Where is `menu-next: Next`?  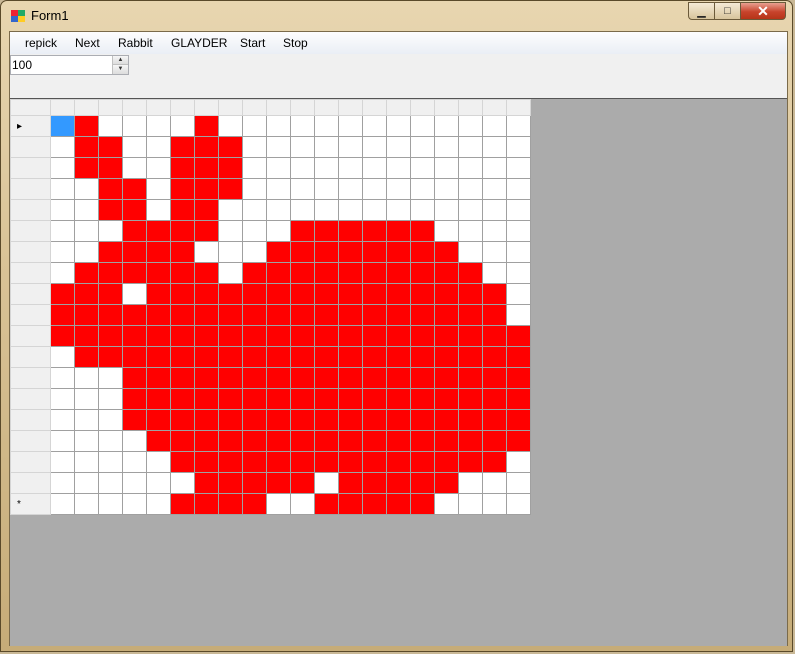 menu-next: Next is located at coordinates (87, 43).